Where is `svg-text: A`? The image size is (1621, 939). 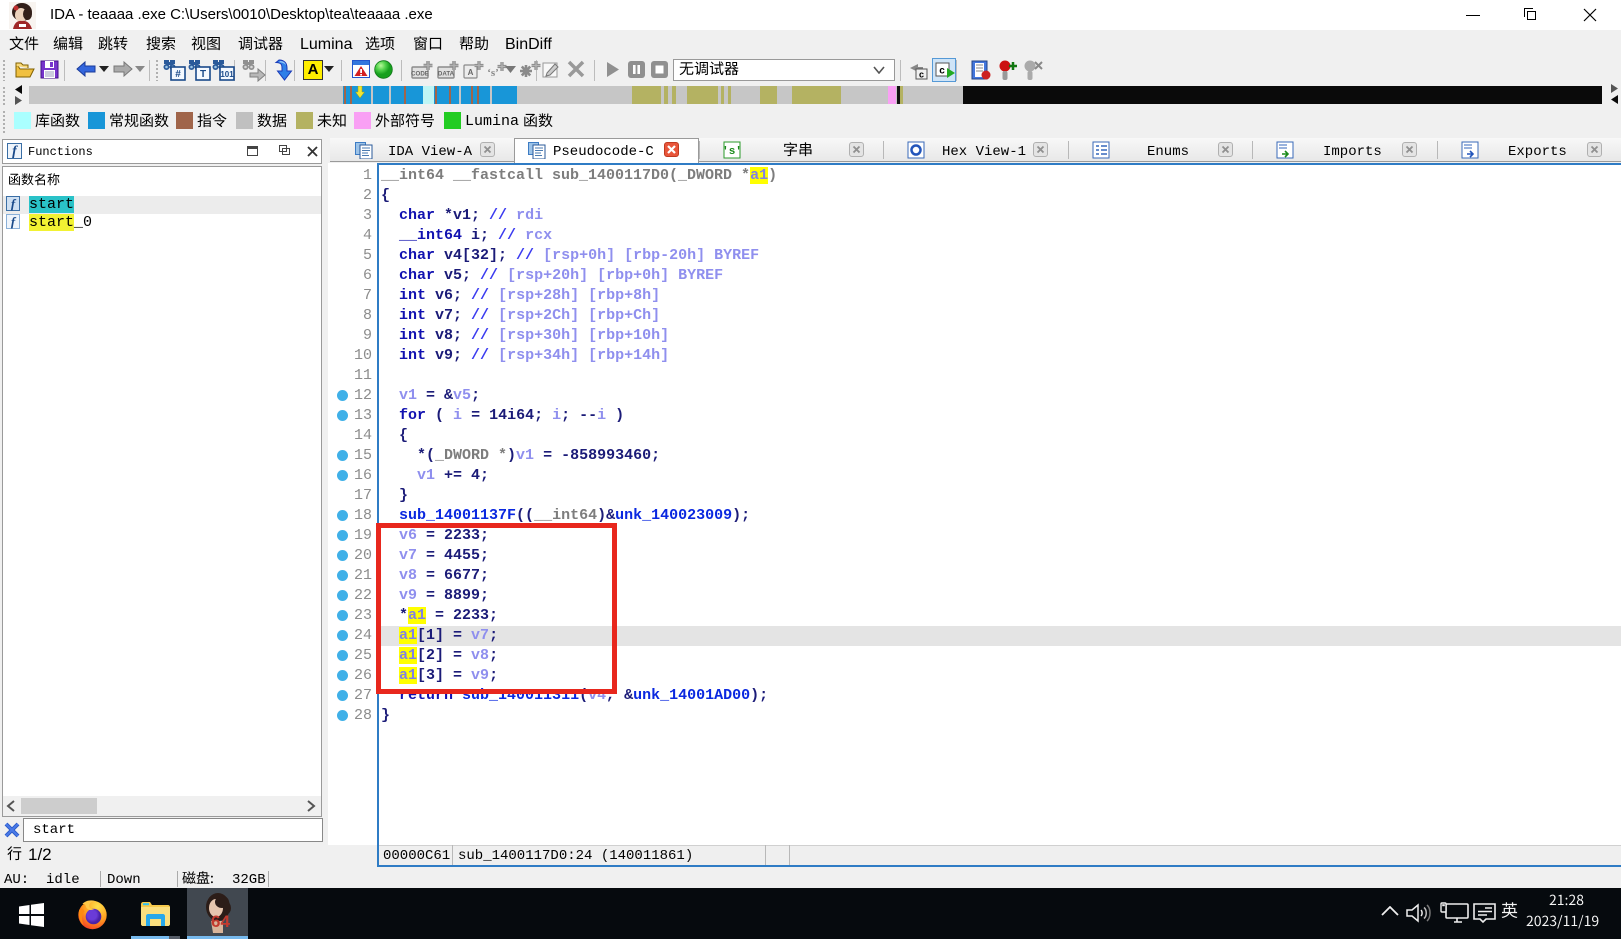
svg-text: A is located at coordinates (471, 72).